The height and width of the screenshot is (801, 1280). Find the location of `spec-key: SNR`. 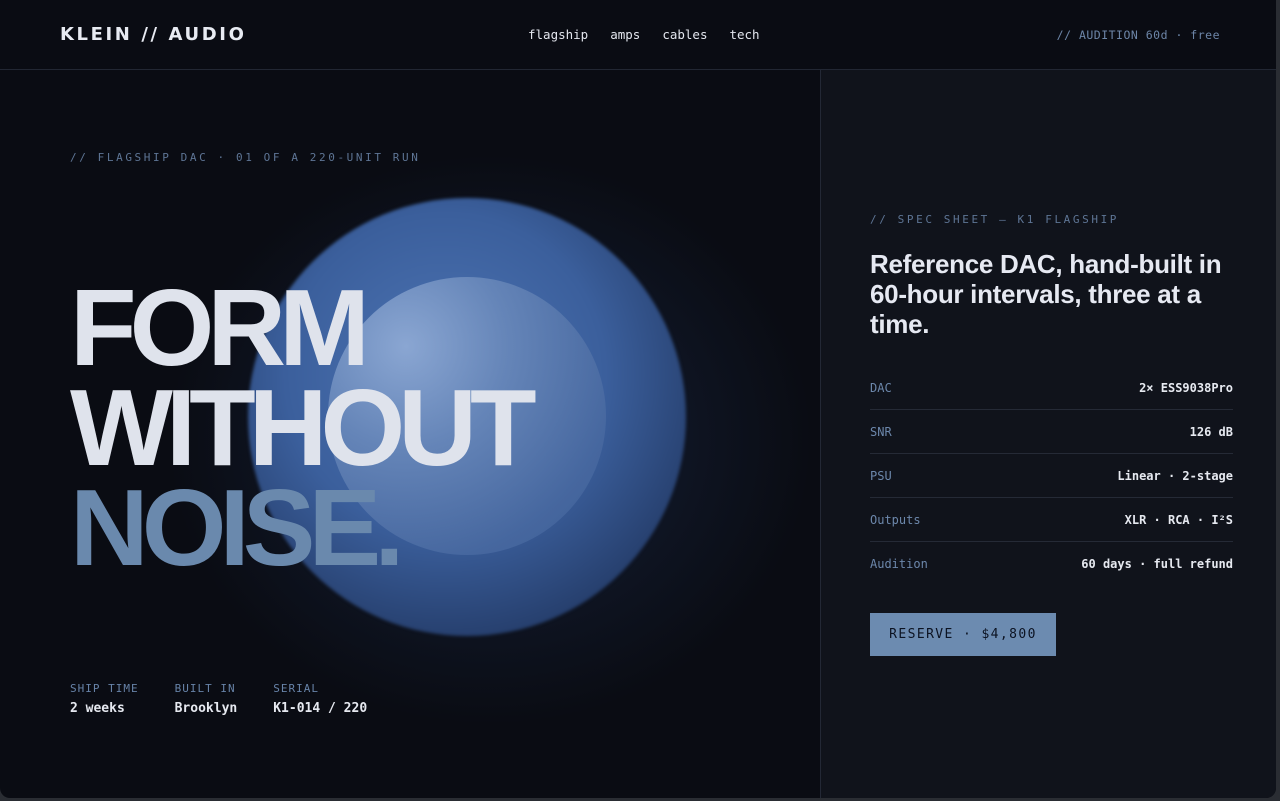

spec-key: SNR is located at coordinates (881, 431).